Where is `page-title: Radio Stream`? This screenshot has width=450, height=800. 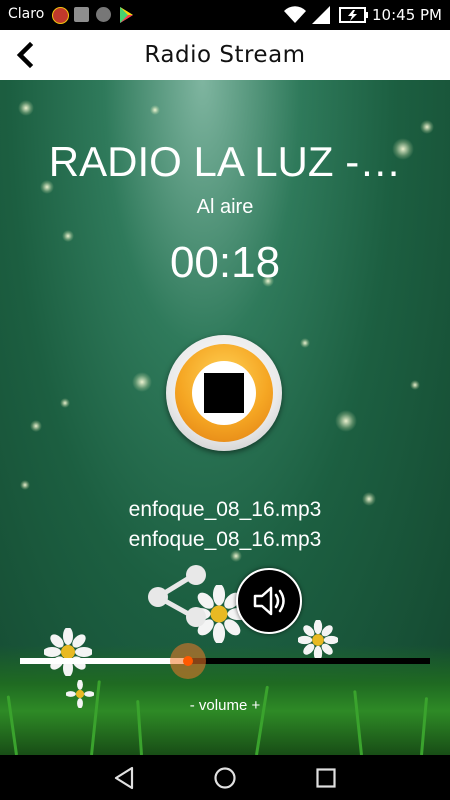
page-title: Radio Stream is located at coordinates (225, 55).